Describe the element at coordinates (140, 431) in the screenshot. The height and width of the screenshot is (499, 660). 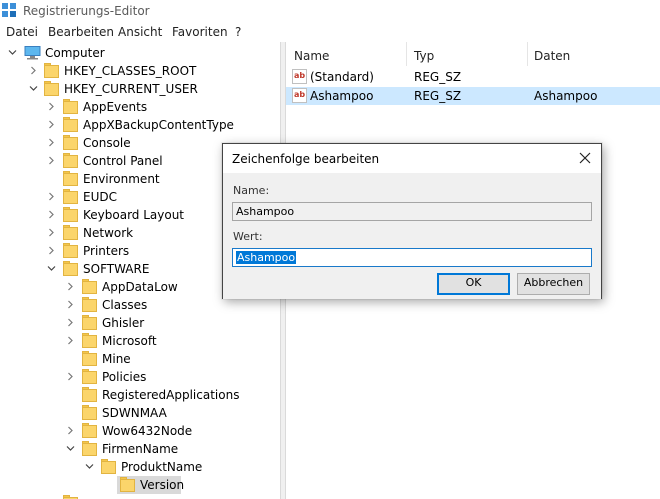
I see `tree-item-wow6432node: Wow6432Node` at that location.